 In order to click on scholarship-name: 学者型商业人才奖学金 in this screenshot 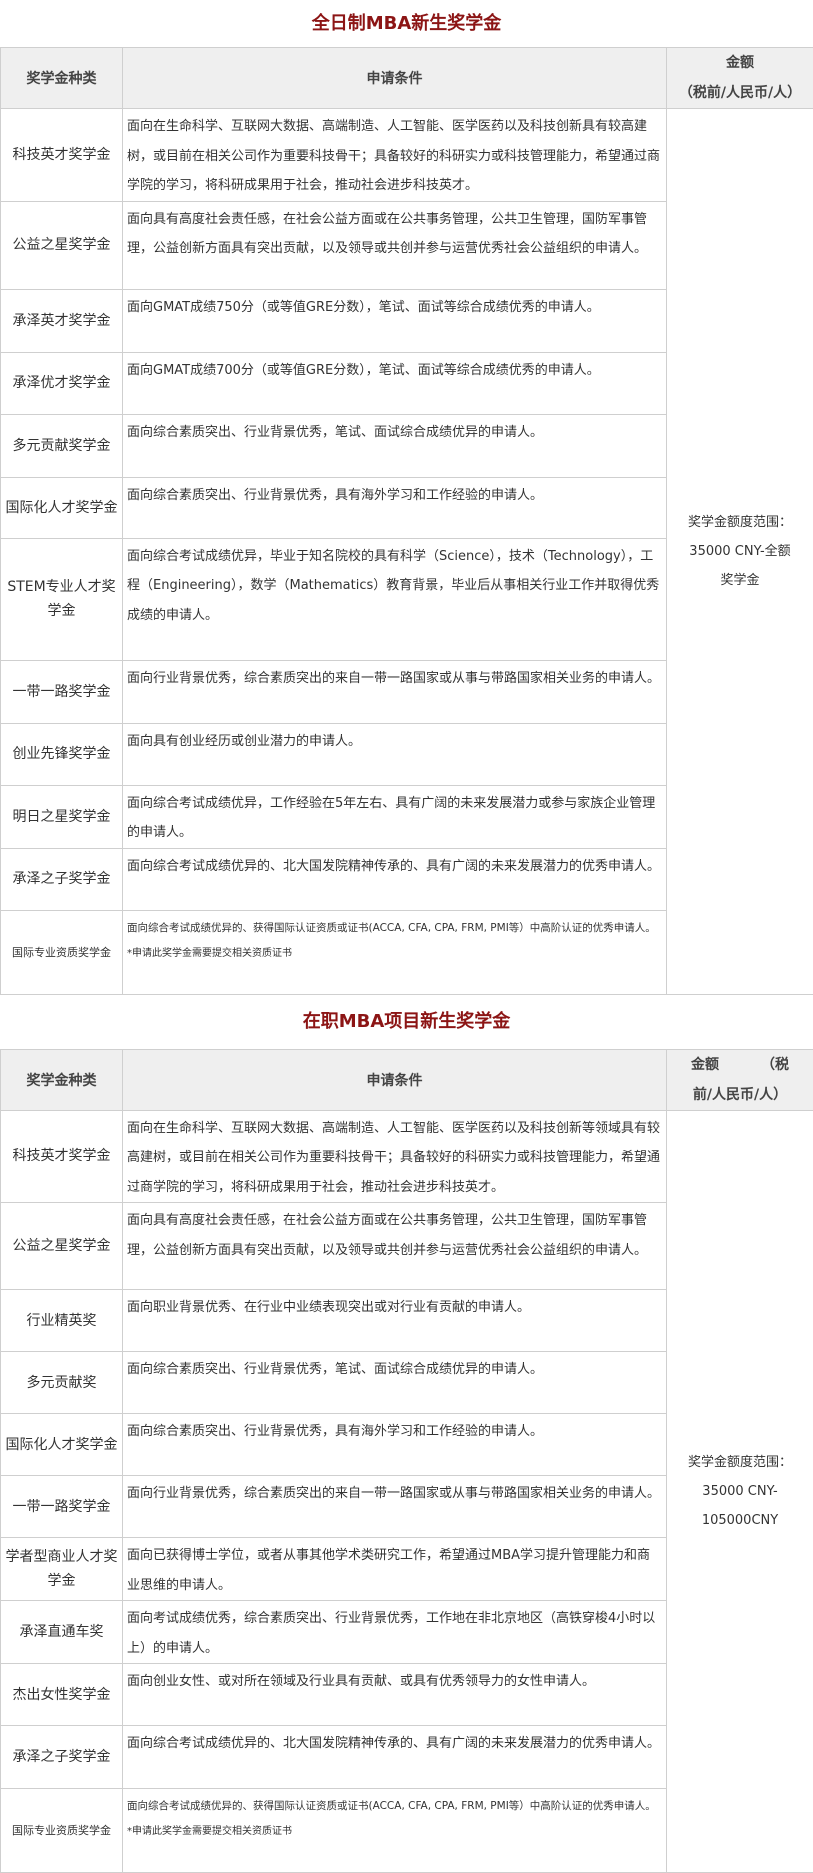, I will do `click(62, 1569)`.